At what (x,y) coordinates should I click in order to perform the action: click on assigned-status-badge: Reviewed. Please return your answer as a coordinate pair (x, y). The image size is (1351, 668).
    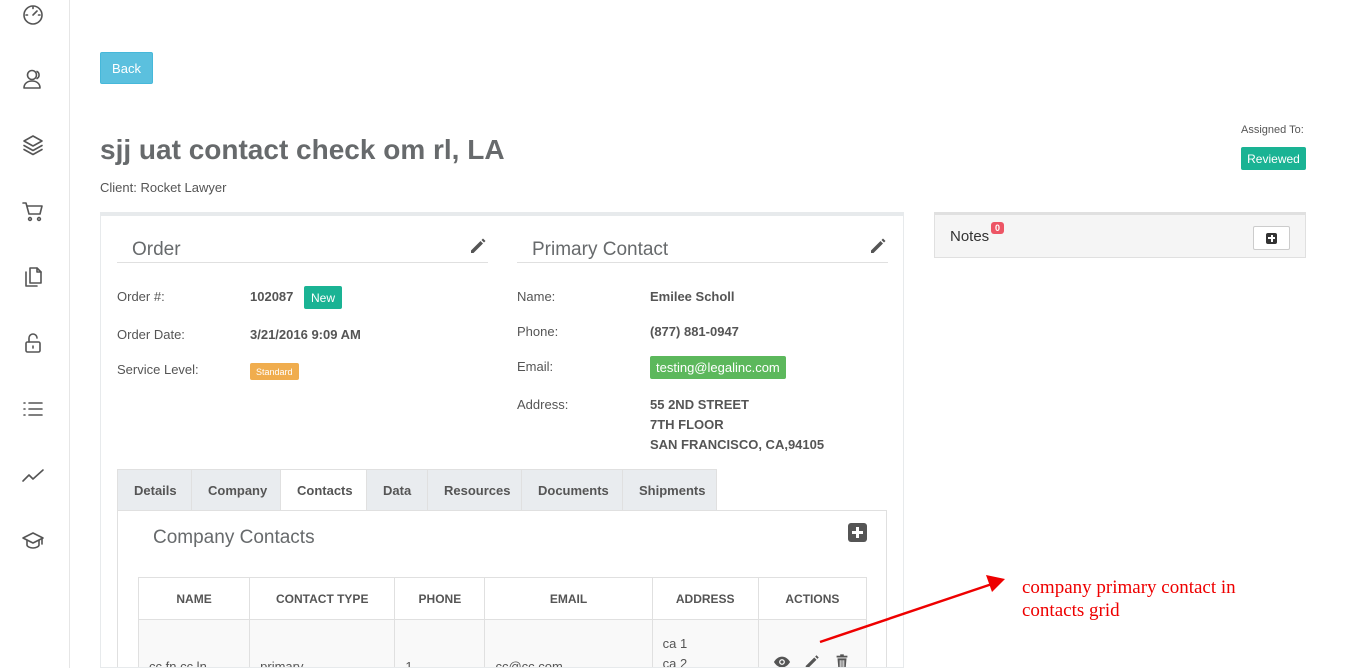
    Looking at the image, I should click on (1273, 158).